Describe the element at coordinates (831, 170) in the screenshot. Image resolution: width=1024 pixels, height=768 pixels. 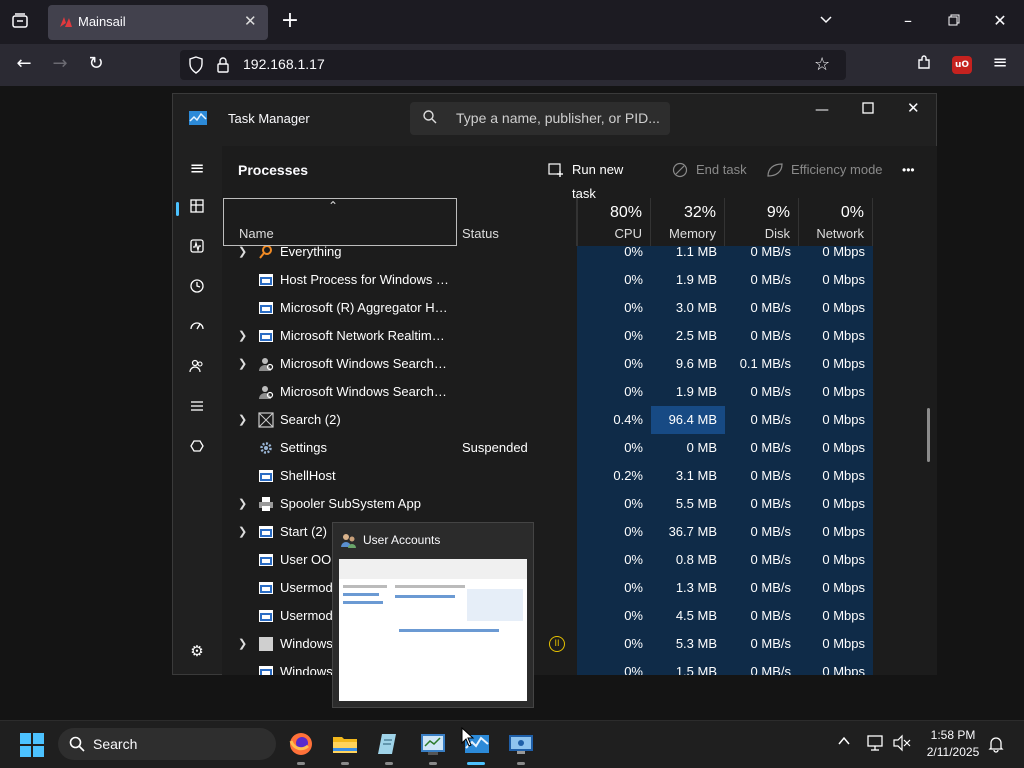
I see `efficiency-mode-button: Efficiency mode` at that location.